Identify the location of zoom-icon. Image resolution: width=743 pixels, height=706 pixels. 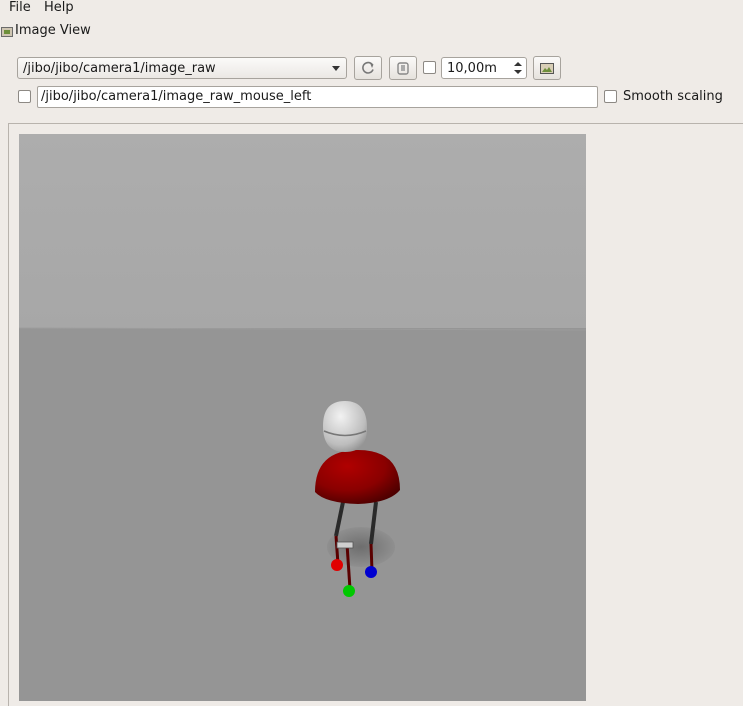
(403, 68).